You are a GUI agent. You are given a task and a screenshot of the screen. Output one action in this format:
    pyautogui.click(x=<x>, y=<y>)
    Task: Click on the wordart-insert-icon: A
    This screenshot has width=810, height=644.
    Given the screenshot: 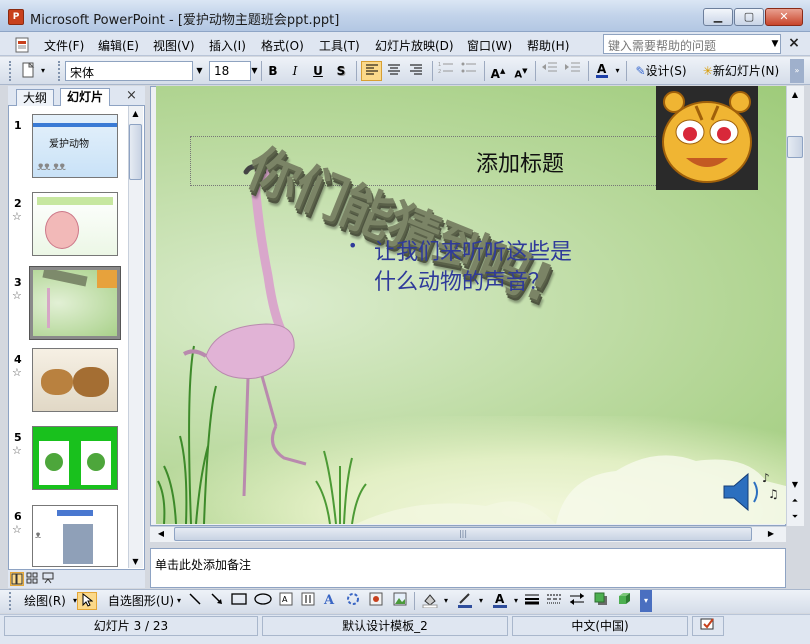 What is the action you would take?
    pyautogui.click(x=330, y=601)
    